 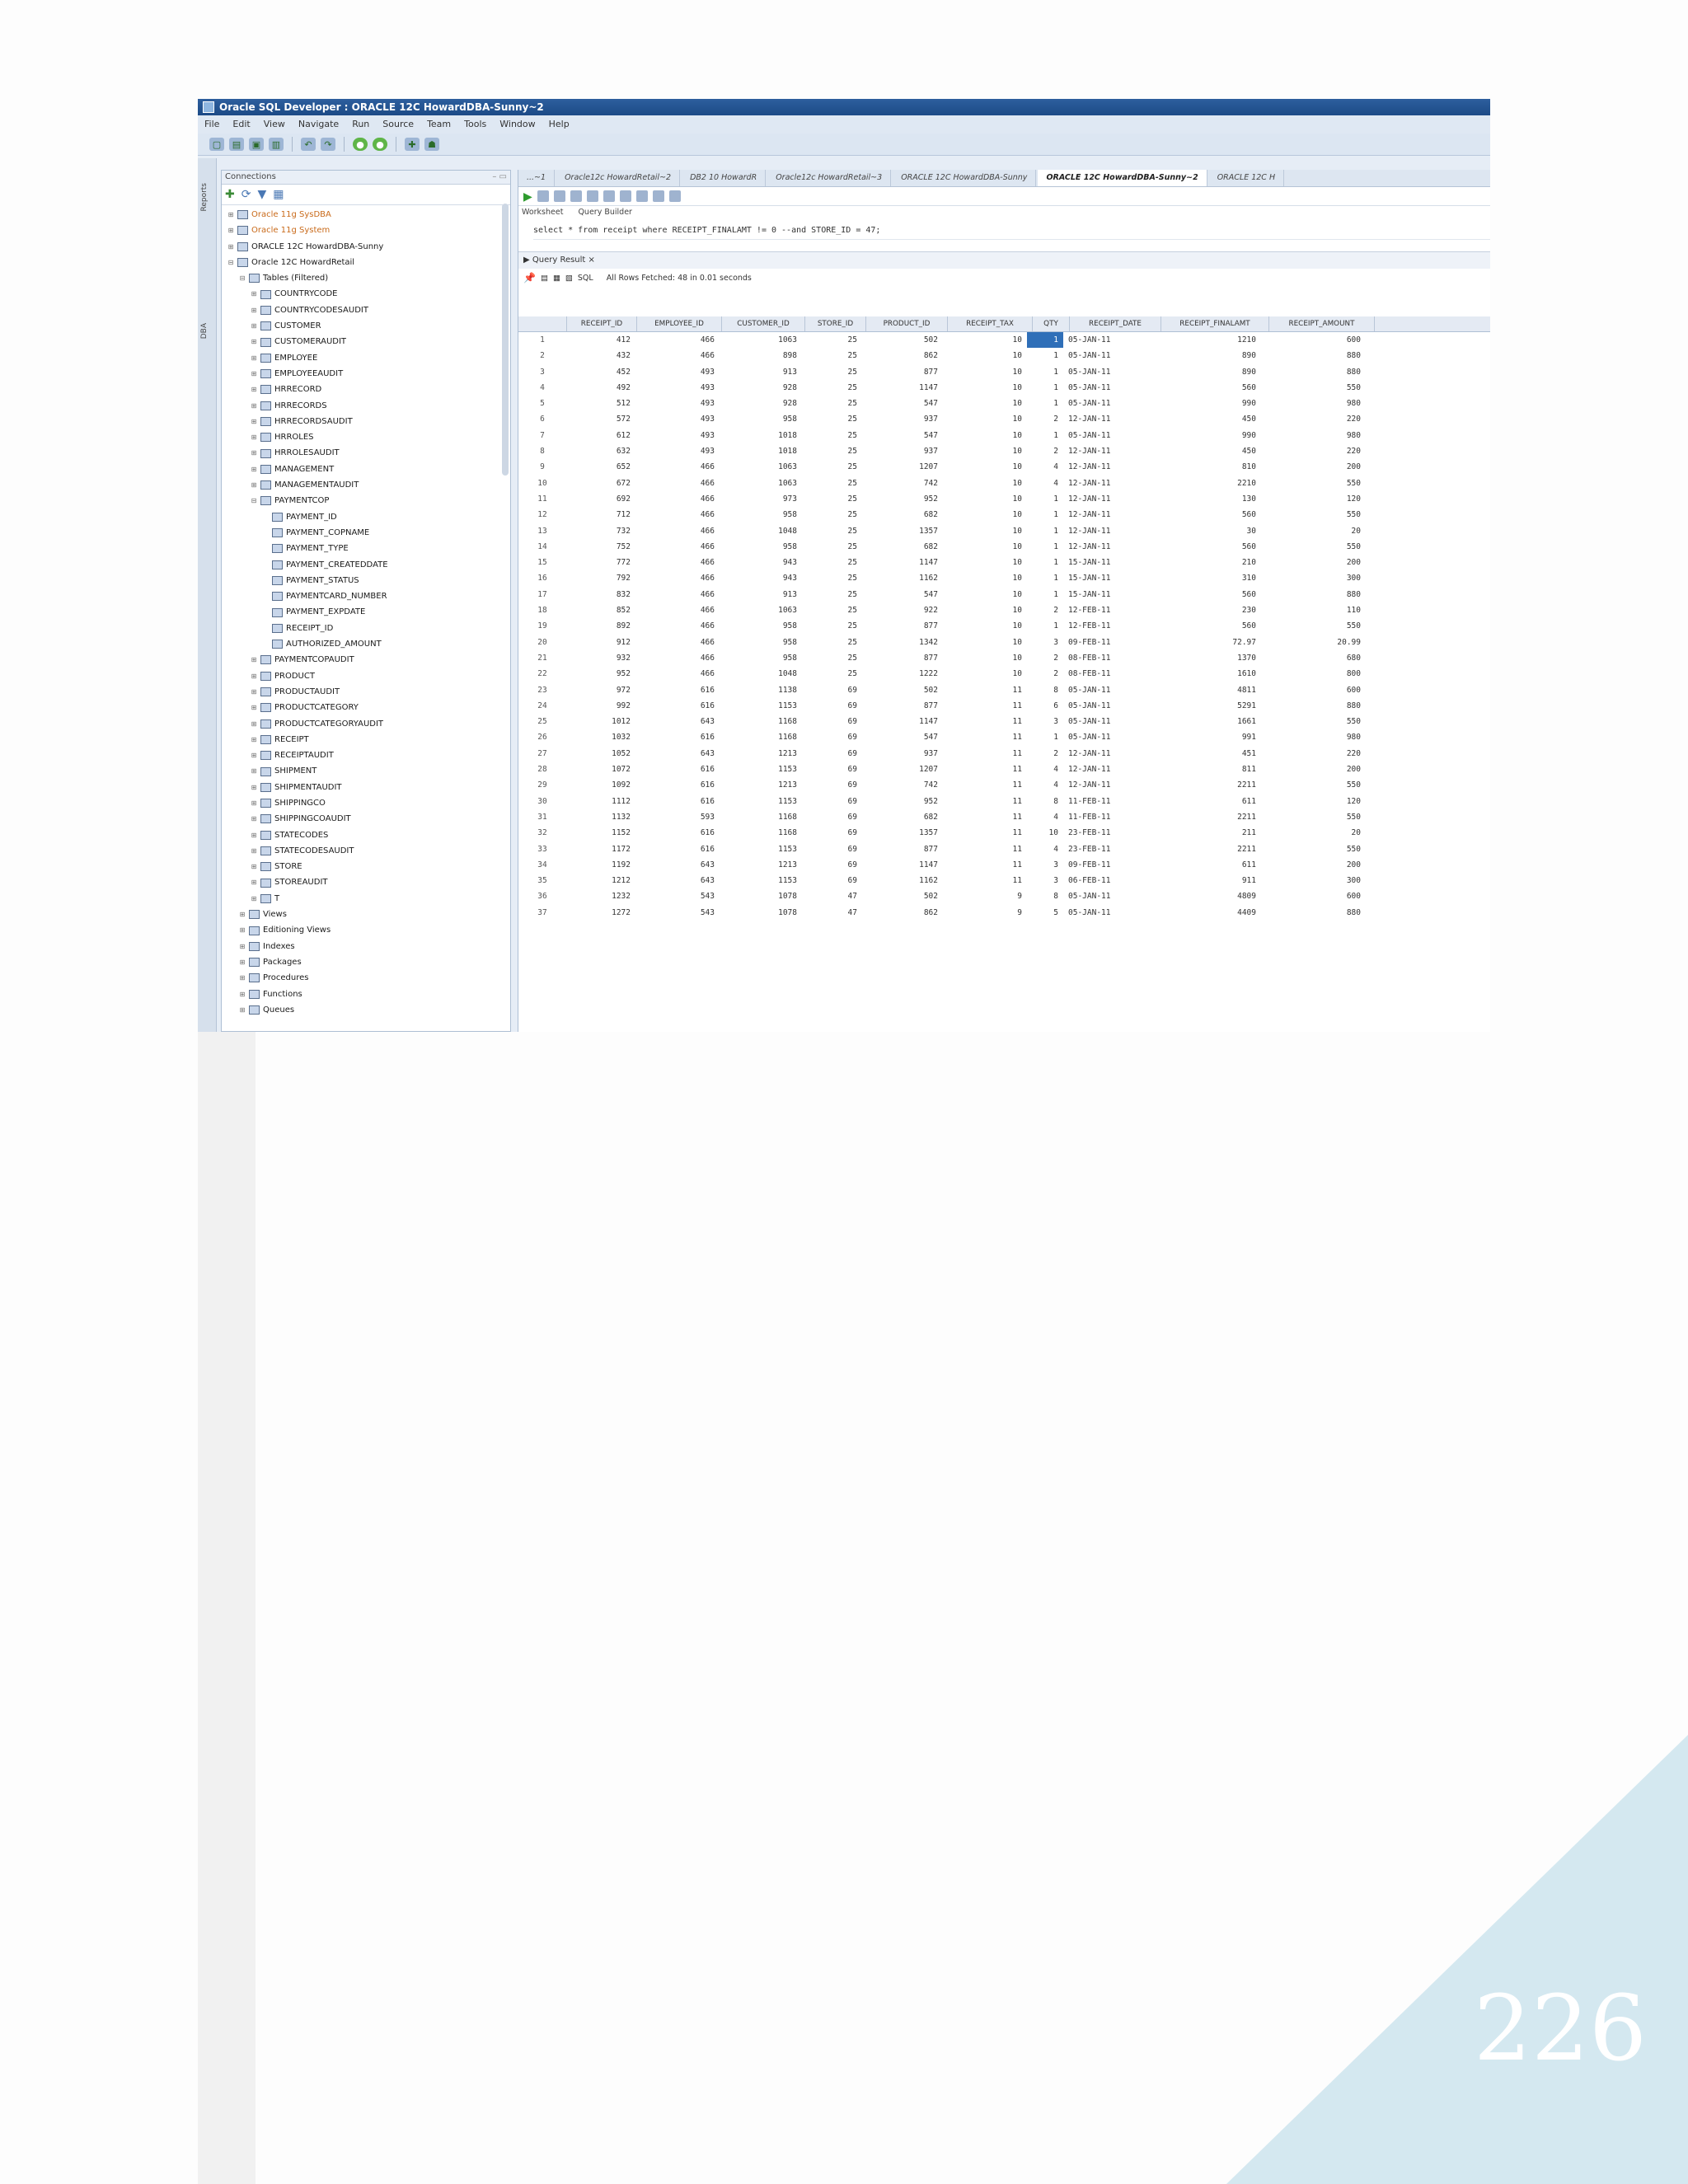 I want to click on table-cell: 810, so click(x=1207, y=467).